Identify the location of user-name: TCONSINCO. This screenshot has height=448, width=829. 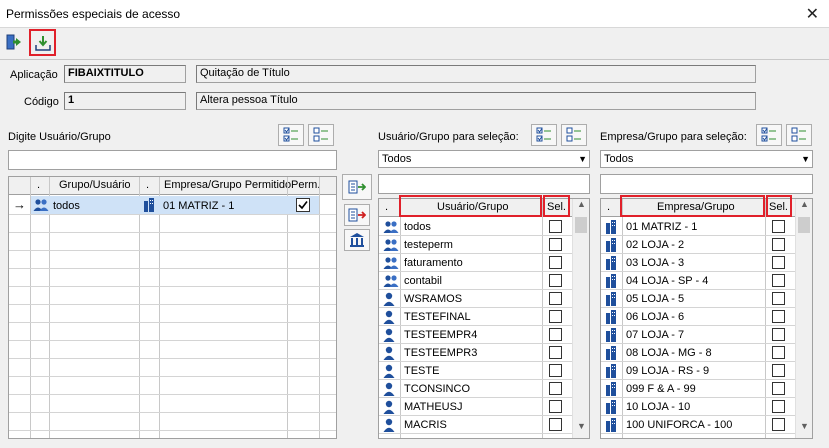
(437, 389).